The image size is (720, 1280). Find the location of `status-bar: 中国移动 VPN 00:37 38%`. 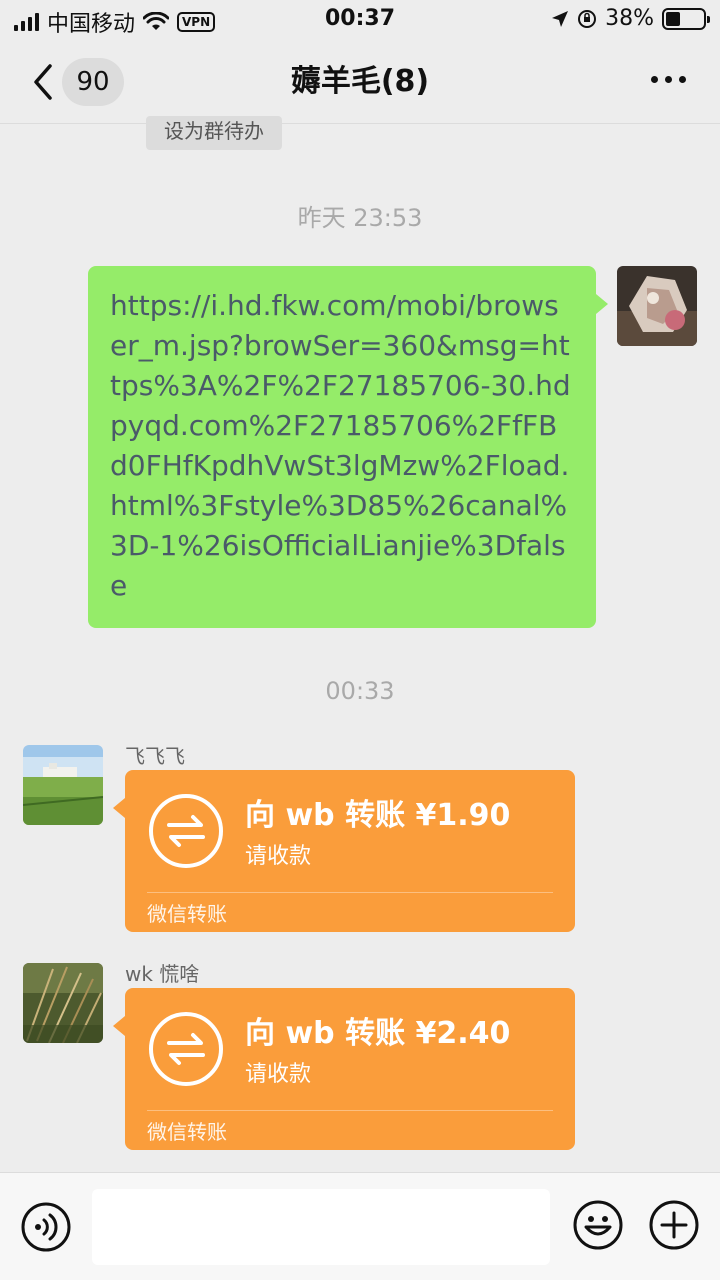

status-bar: 中国移动 VPN 00:37 38% is located at coordinates (360, 20).